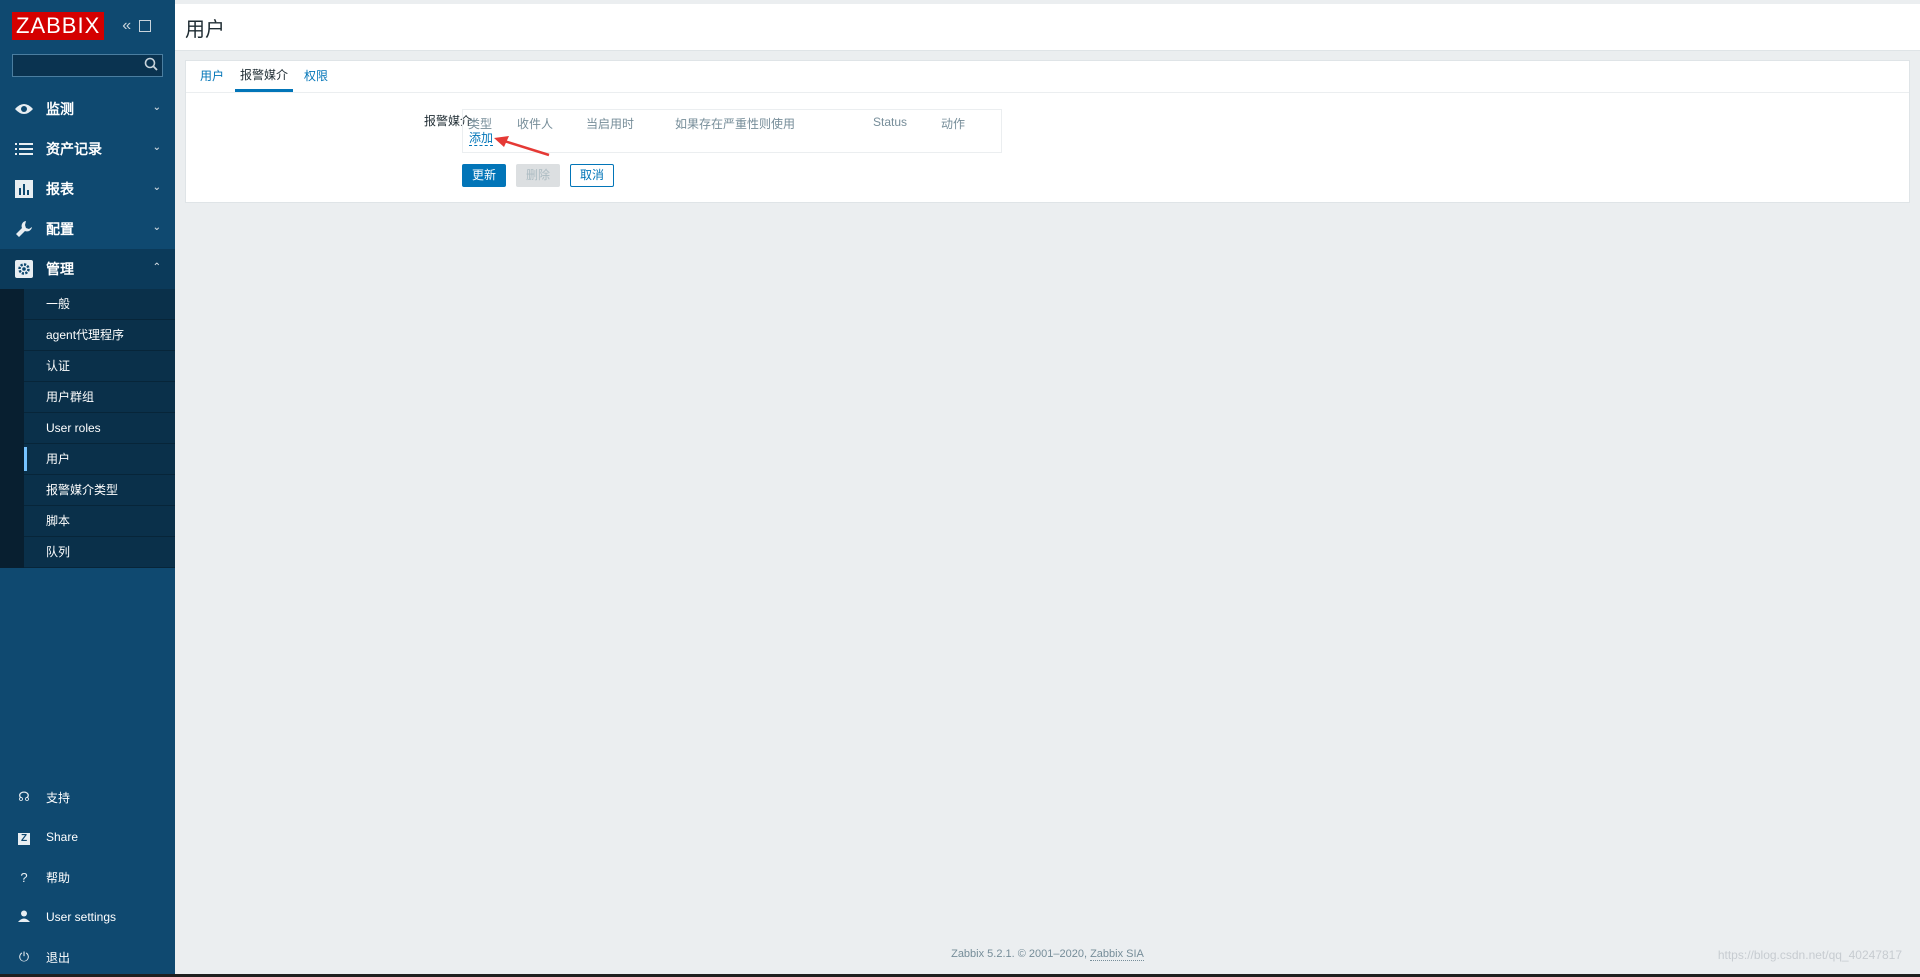 The width and height of the screenshot is (1920, 977). I want to click on question-icon: ?, so click(24, 877).